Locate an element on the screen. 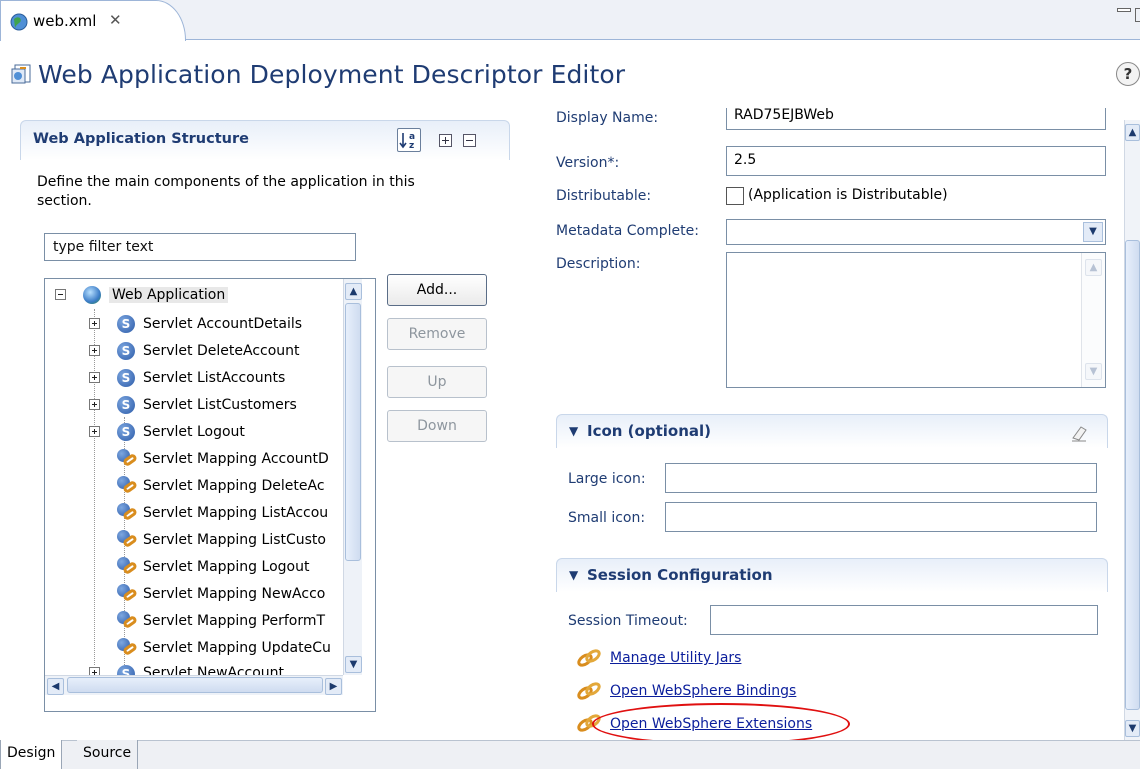  tree-item-label: Servlet ListCustomers is located at coordinates (220, 405).